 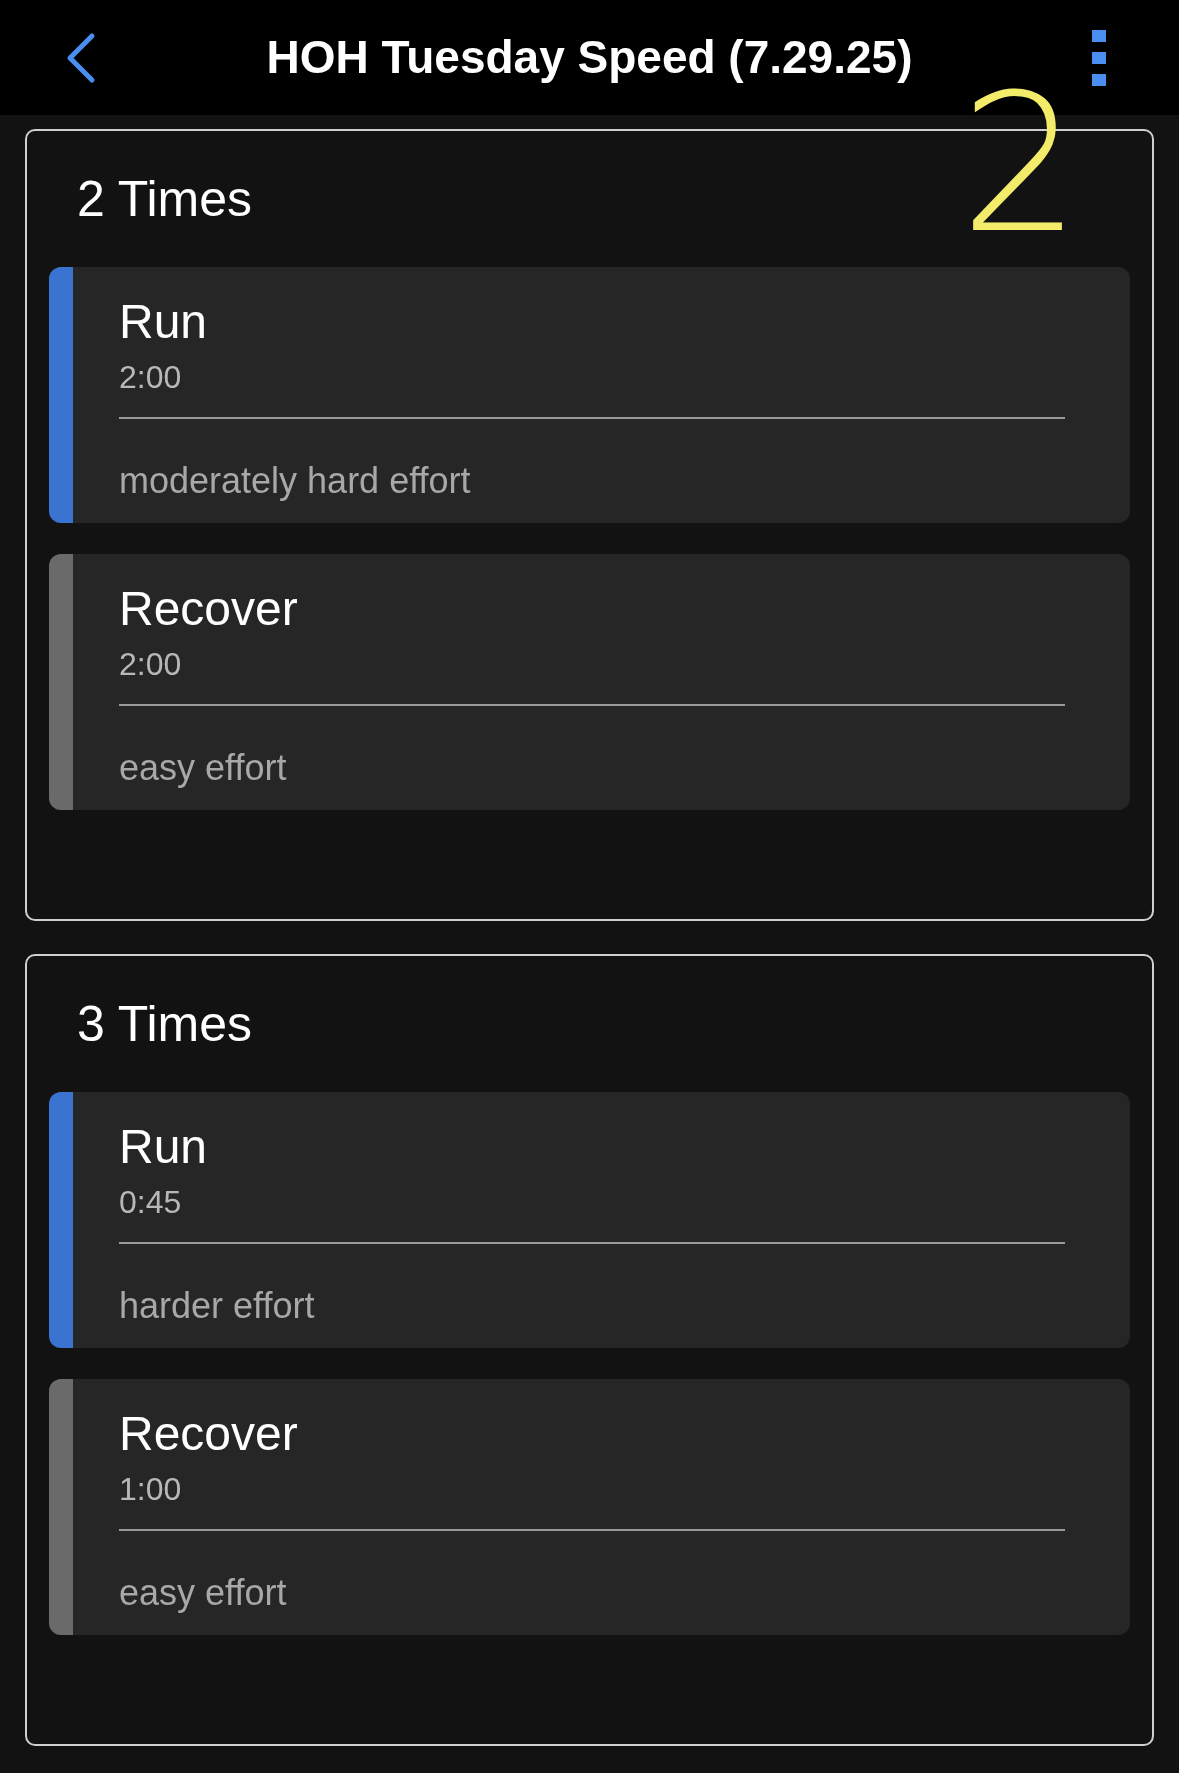 What do you see at coordinates (295, 481) in the screenshot?
I see `step-note: moderately hard effort` at bounding box center [295, 481].